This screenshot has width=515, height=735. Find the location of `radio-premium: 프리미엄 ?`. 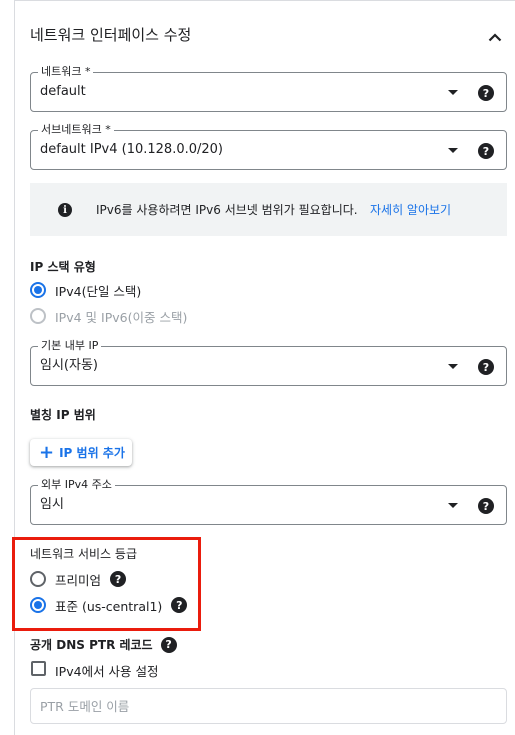

radio-premium: 프리미엄 ? is located at coordinates (78, 579).